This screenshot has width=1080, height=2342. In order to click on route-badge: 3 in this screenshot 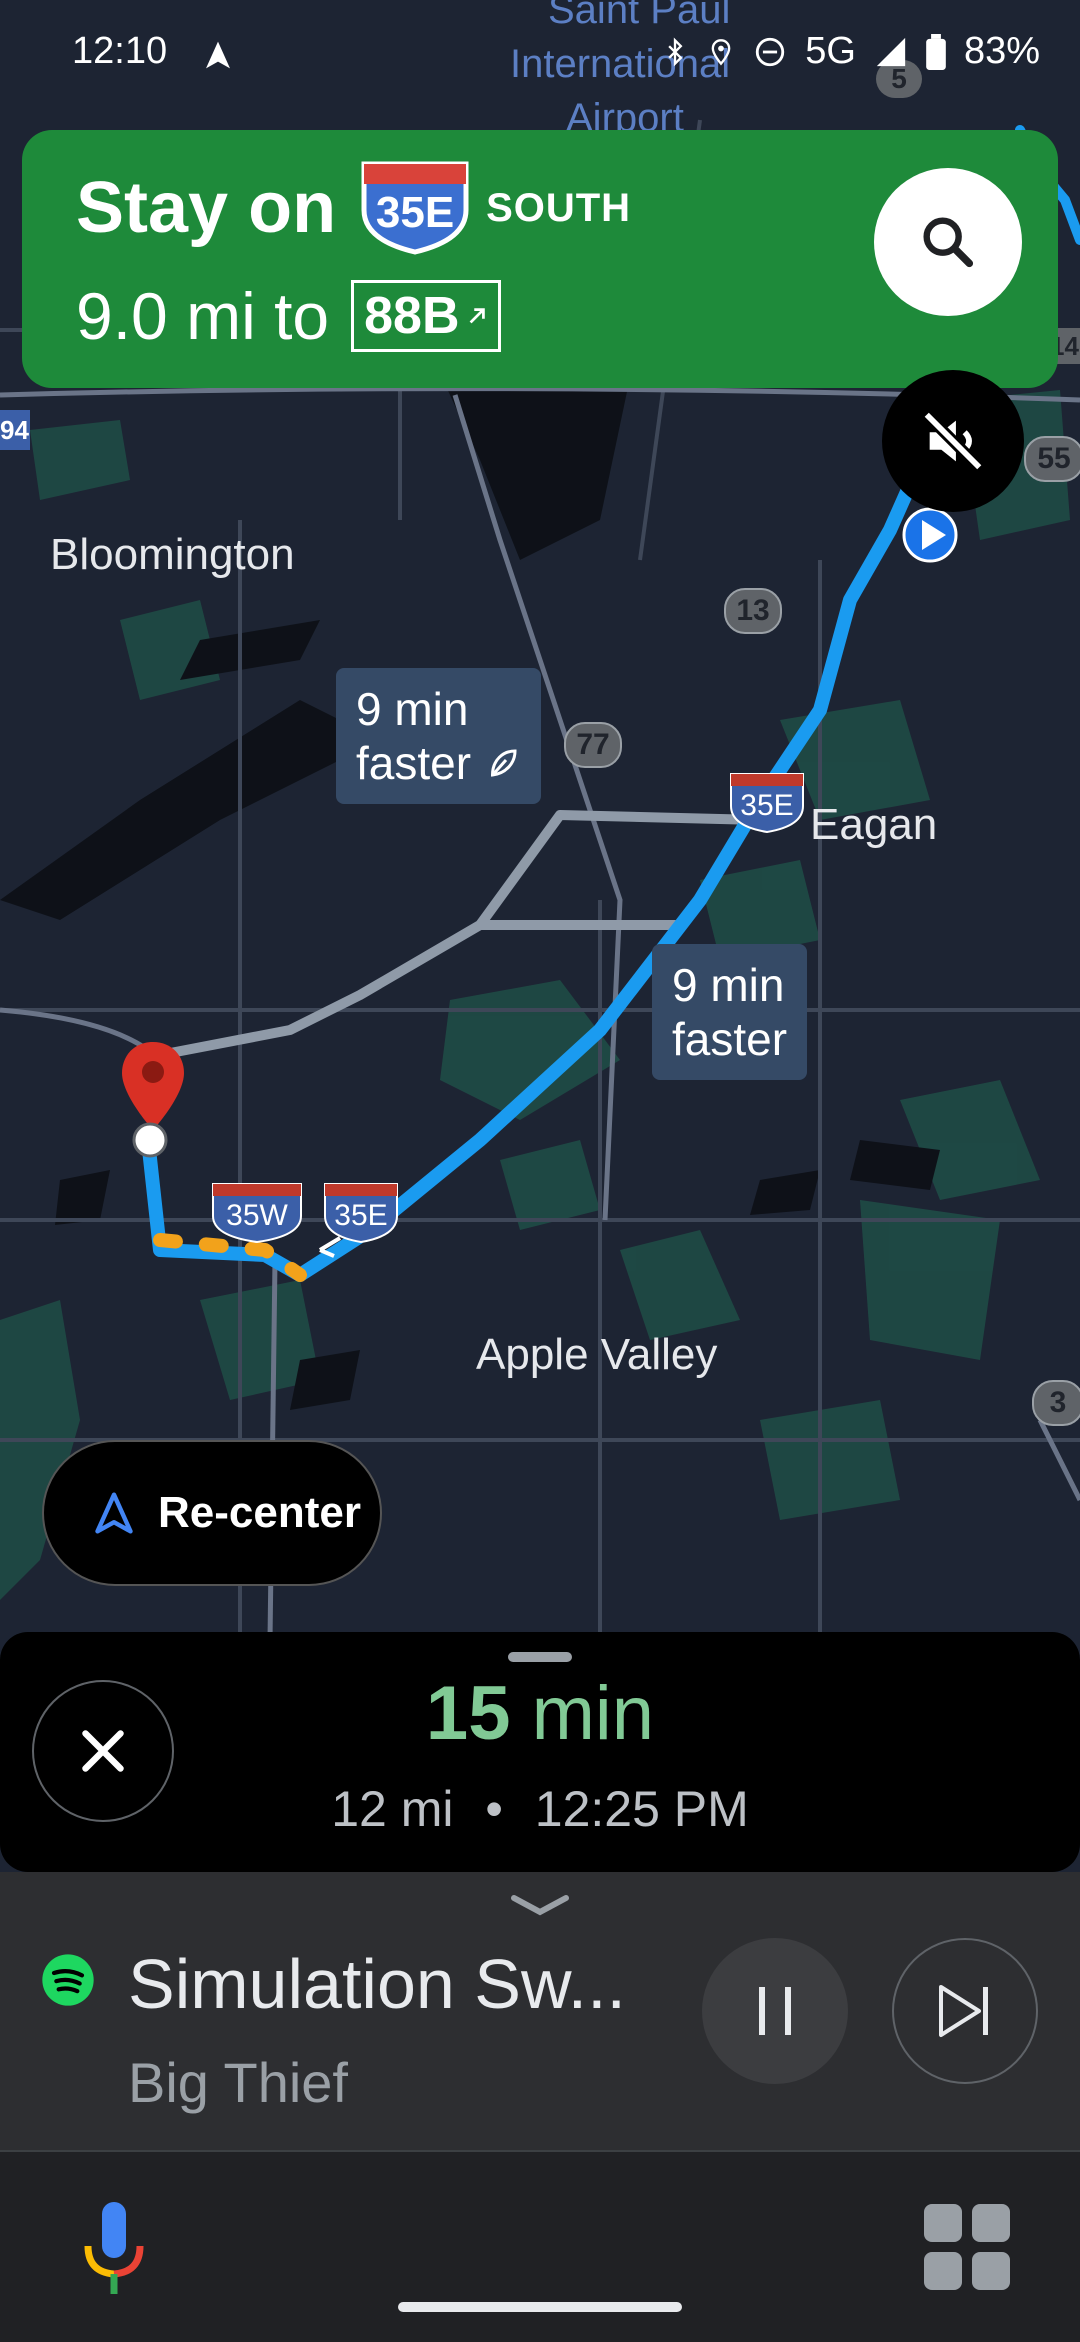, I will do `click(1056, 1403)`.